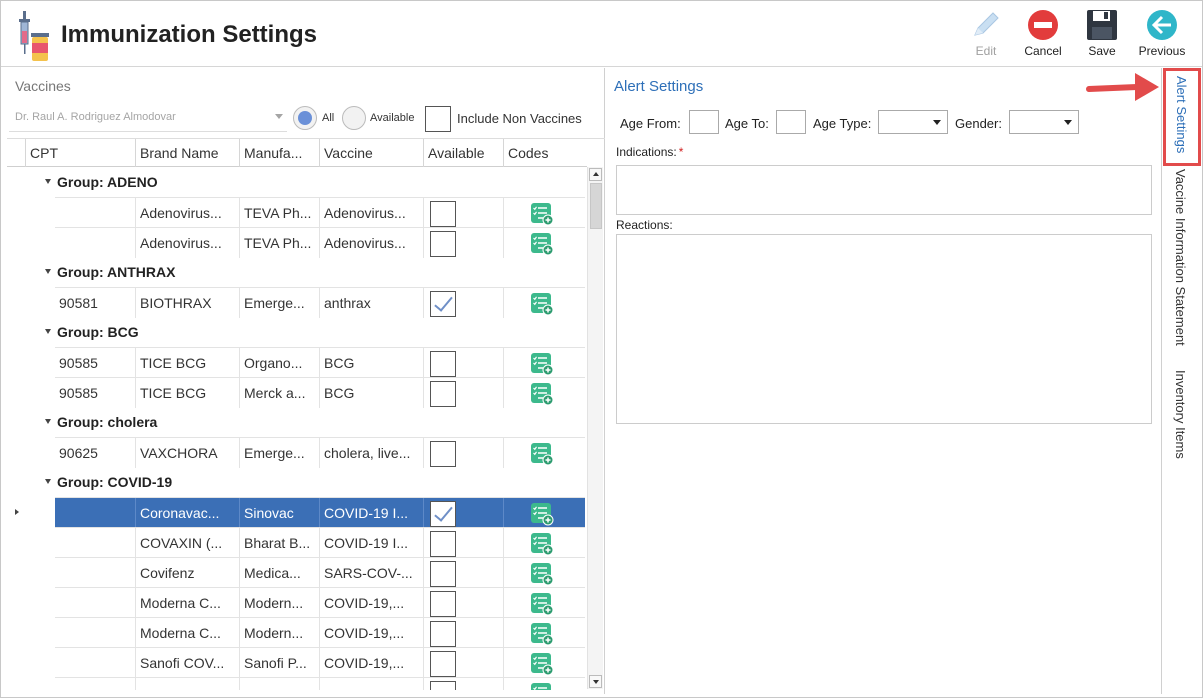 The height and width of the screenshot is (698, 1203). What do you see at coordinates (438, 119) in the screenshot?
I see `include-non-vaccines-checkbox` at bounding box center [438, 119].